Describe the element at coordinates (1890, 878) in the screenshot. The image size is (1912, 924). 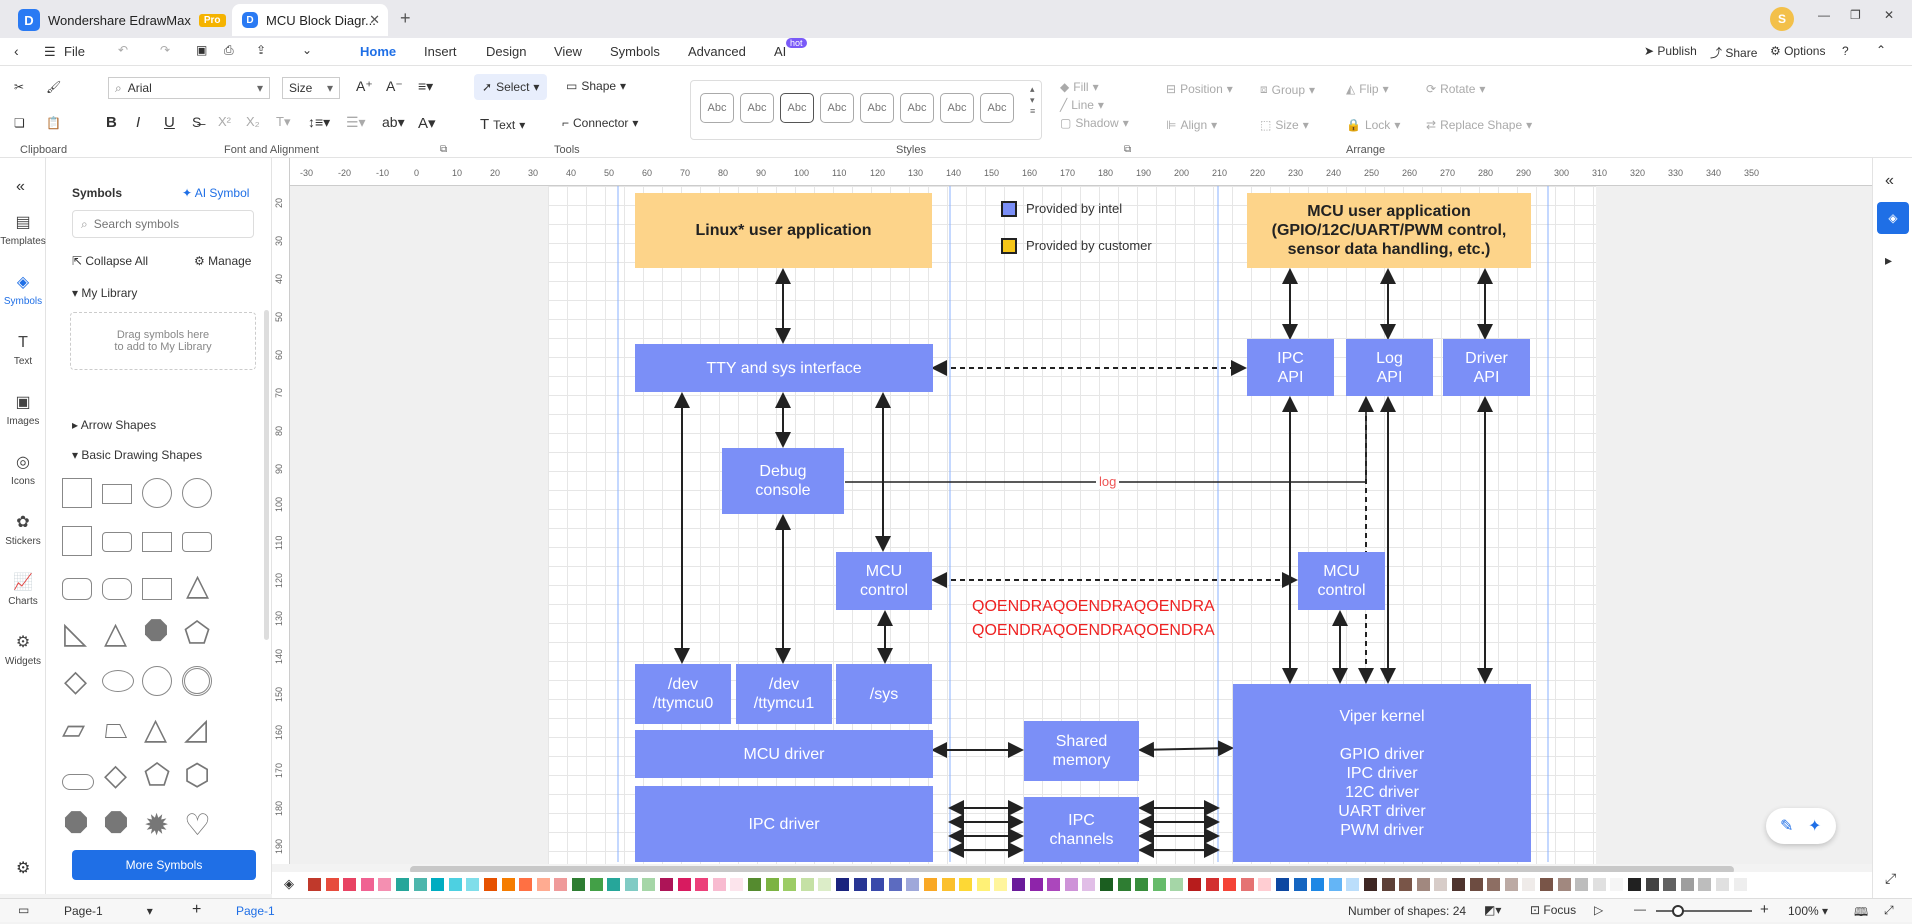
I see `fit-panel-icon: ⤢` at that location.